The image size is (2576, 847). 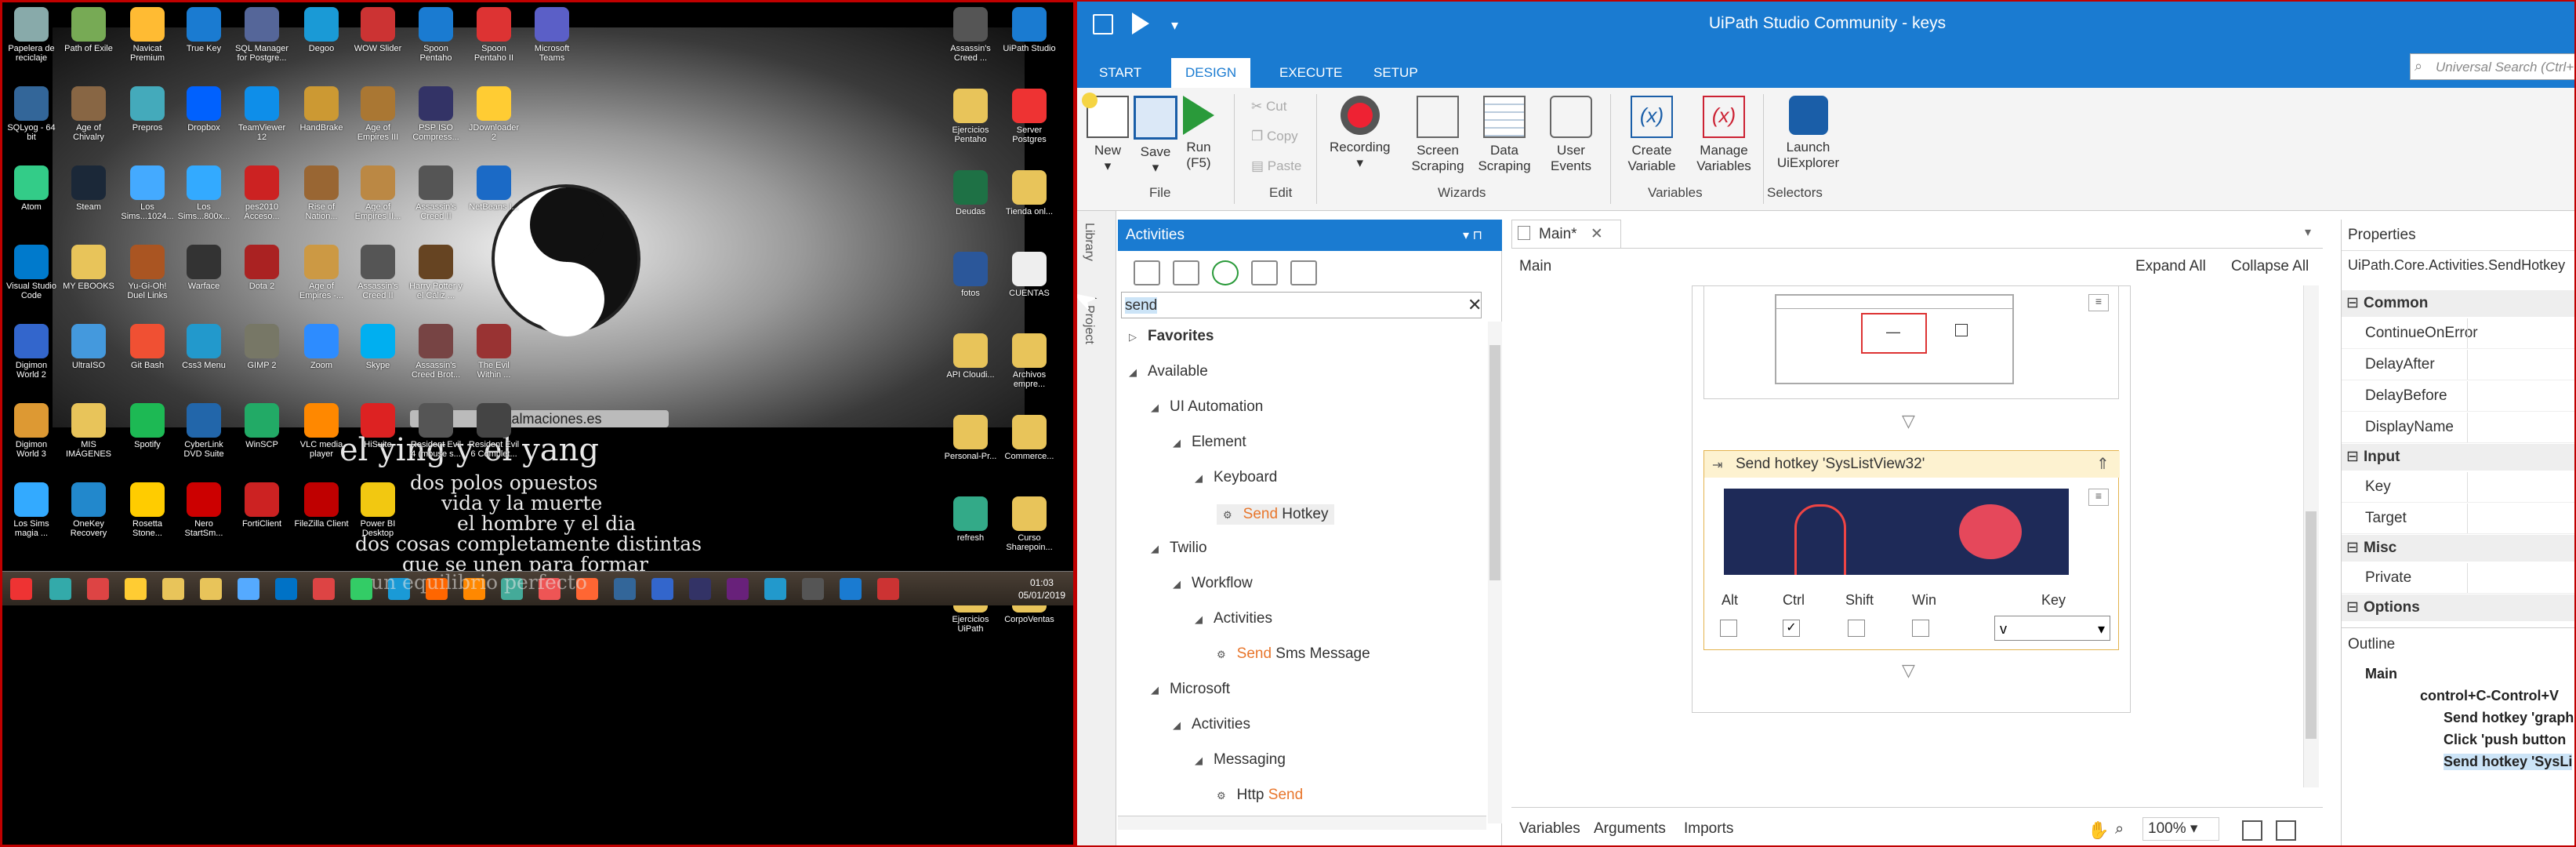 What do you see at coordinates (322, 505) in the screenshot?
I see `desktop-icon: FileZilla Client` at bounding box center [322, 505].